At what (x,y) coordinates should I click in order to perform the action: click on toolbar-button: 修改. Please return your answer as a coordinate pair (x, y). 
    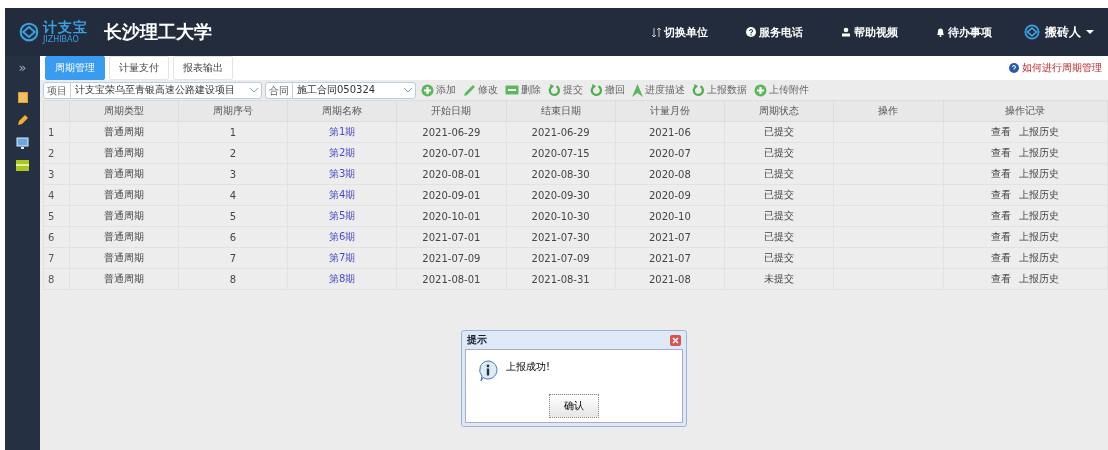
    Looking at the image, I should click on (480, 90).